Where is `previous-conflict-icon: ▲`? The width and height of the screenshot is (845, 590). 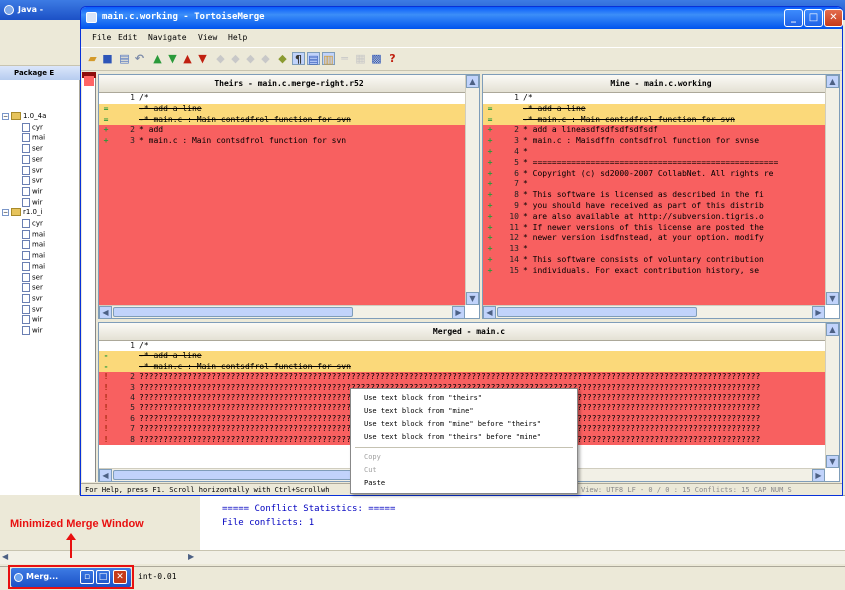
previous-conflict-icon: ▲ is located at coordinates (187, 58).